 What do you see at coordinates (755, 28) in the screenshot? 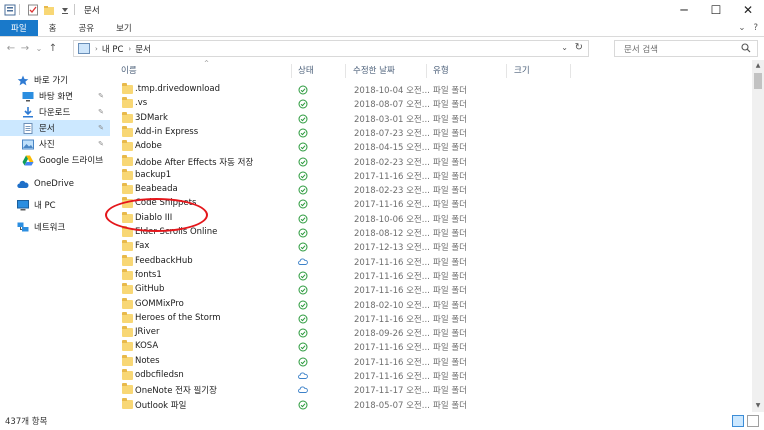
I see `help-icon: ?` at bounding box center [755, 28].